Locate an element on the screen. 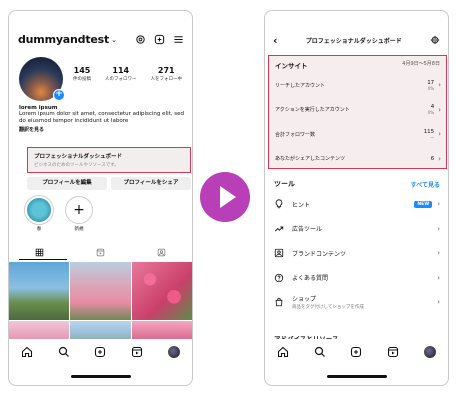  shopping-bag-icon is located at coordinates (279, 302).